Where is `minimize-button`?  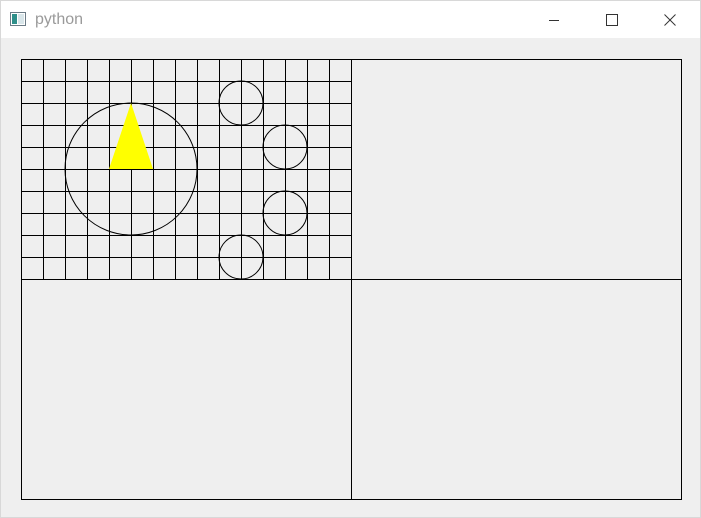 minimize-button is located at coordinates (554, 19).